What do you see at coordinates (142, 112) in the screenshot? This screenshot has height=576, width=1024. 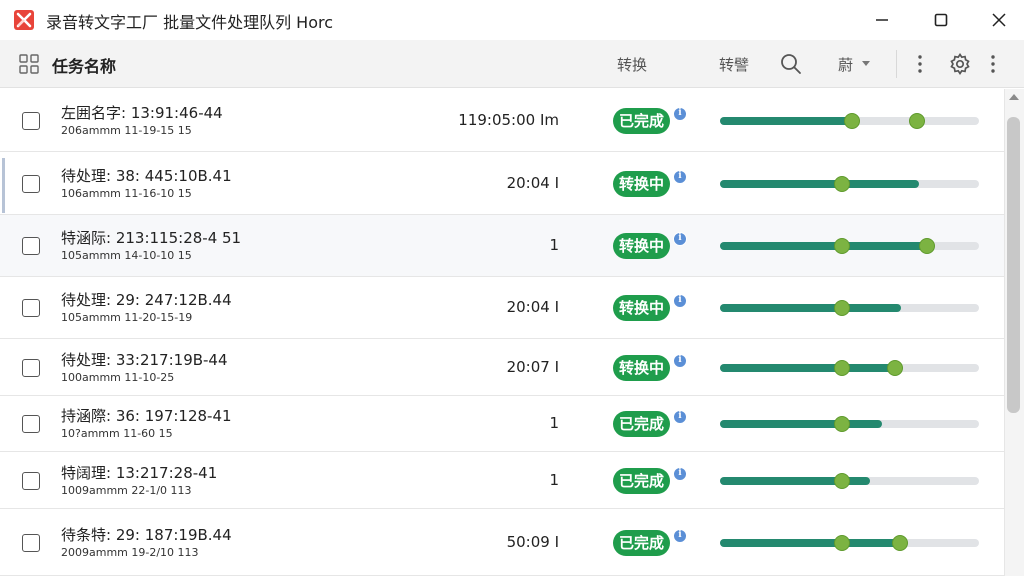 I see `task-name: 左囲名字: 13:91:46-44` at bounding box center [142, 112].